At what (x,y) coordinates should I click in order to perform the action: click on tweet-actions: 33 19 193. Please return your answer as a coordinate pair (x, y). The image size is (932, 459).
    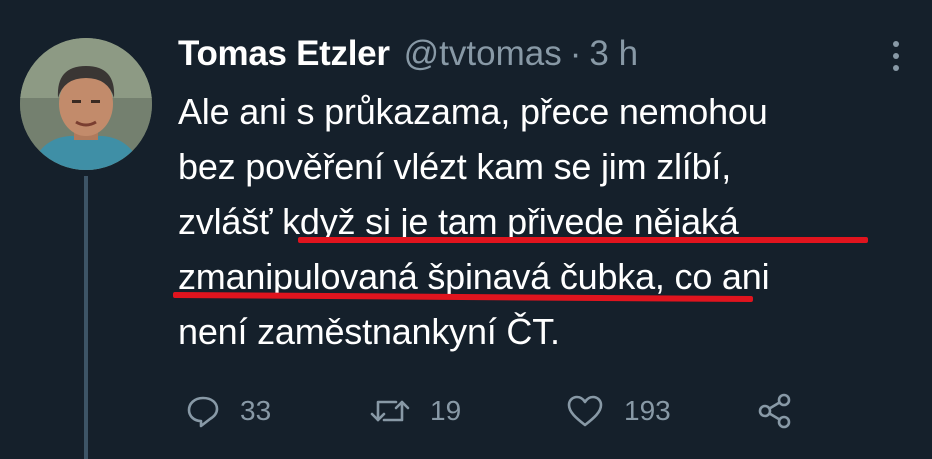
    Looking at the image, I should click on (496, 411).